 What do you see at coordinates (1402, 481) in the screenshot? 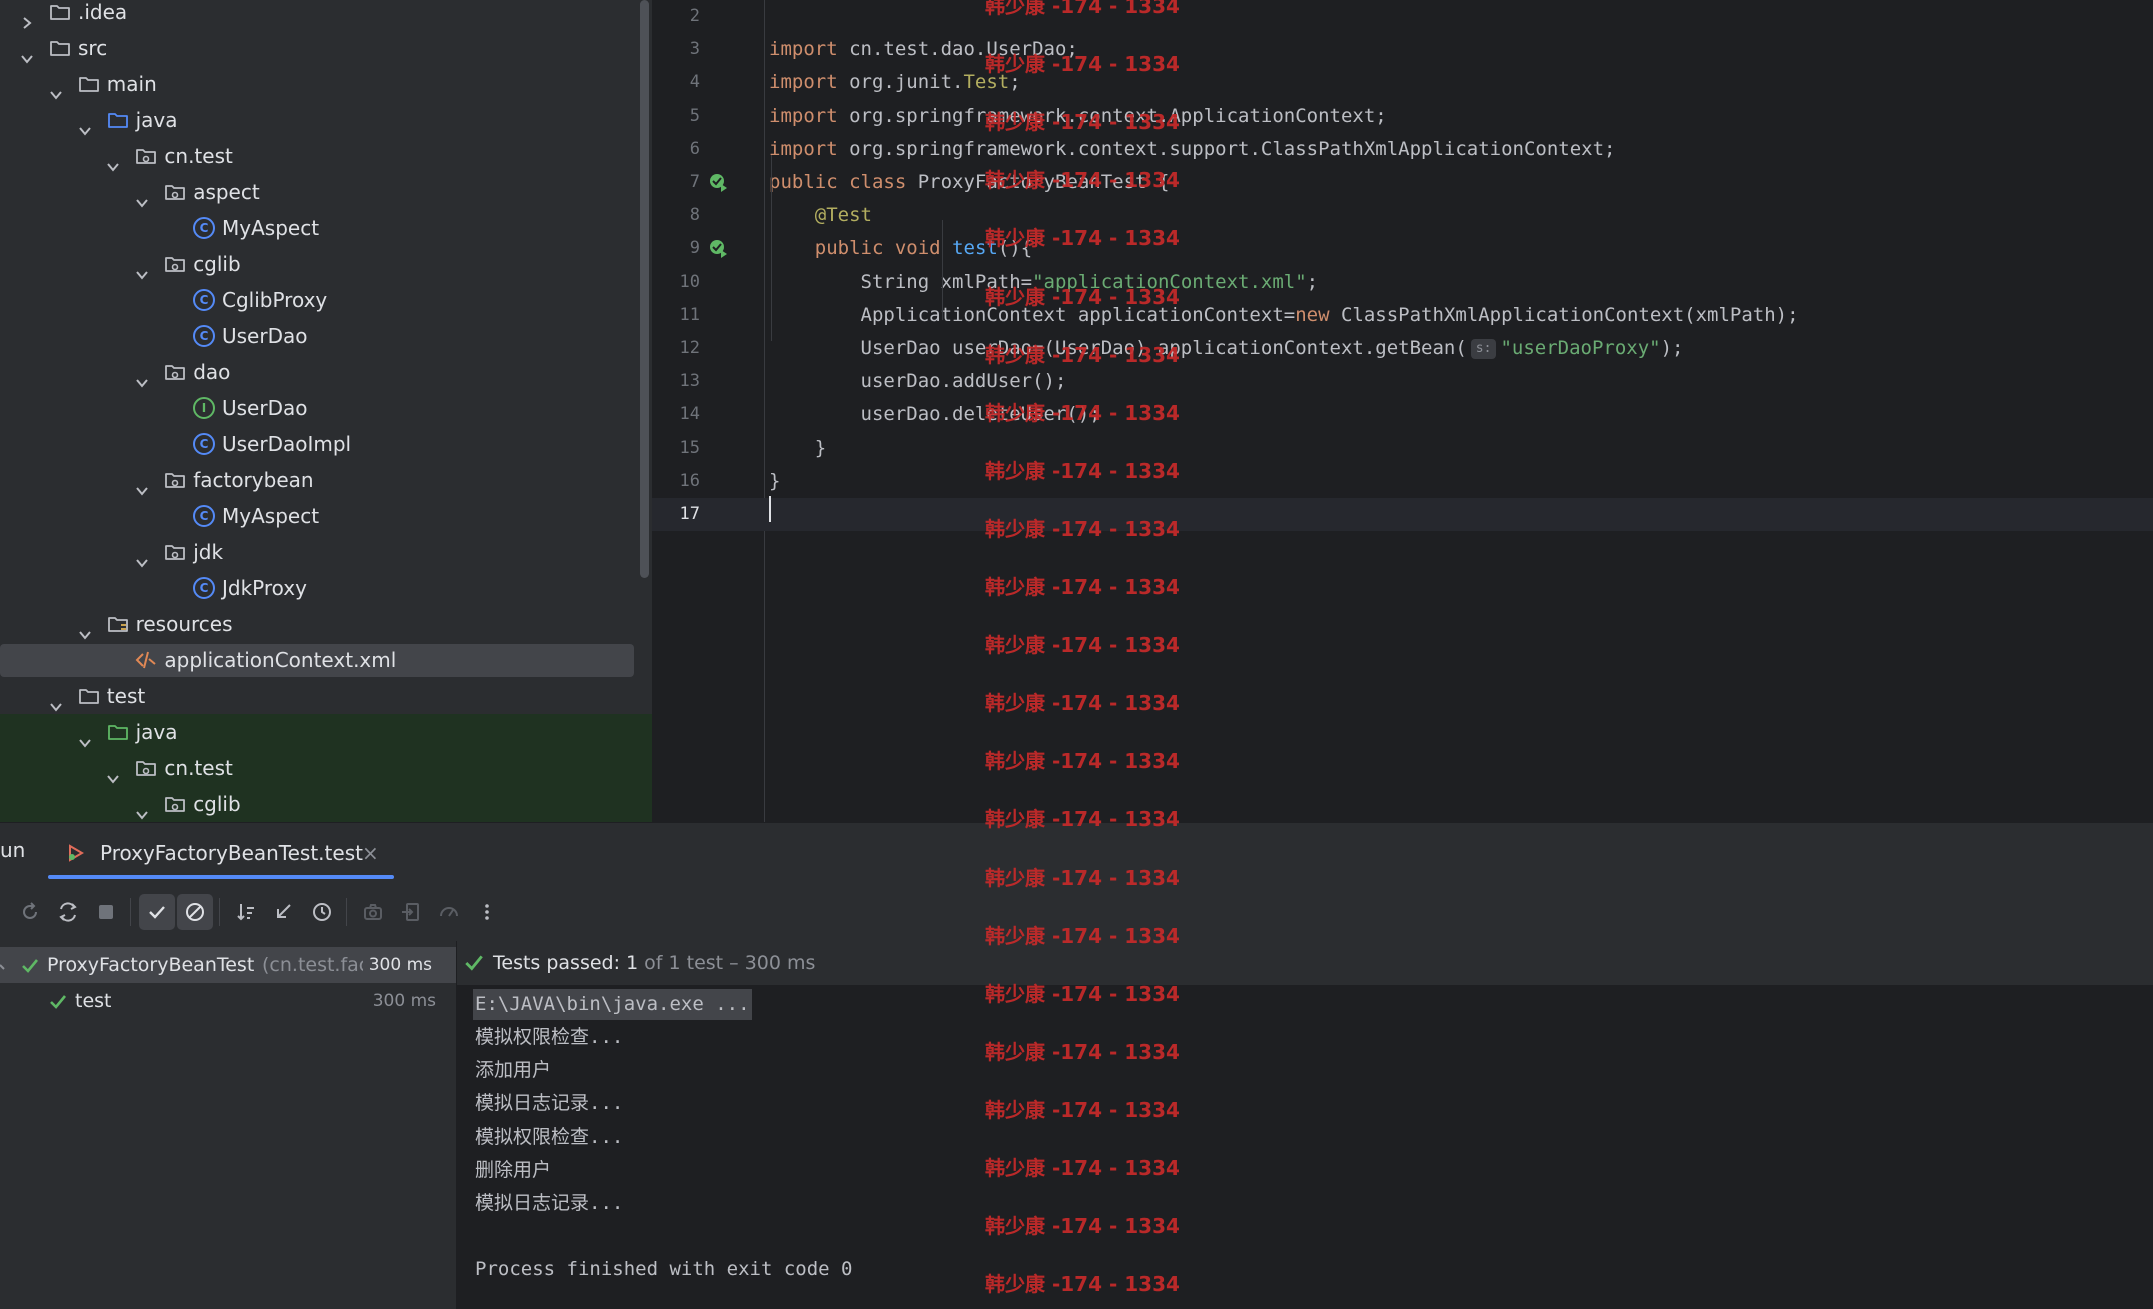
I see `code-line: 16}` at bounding box center [1402, 481].